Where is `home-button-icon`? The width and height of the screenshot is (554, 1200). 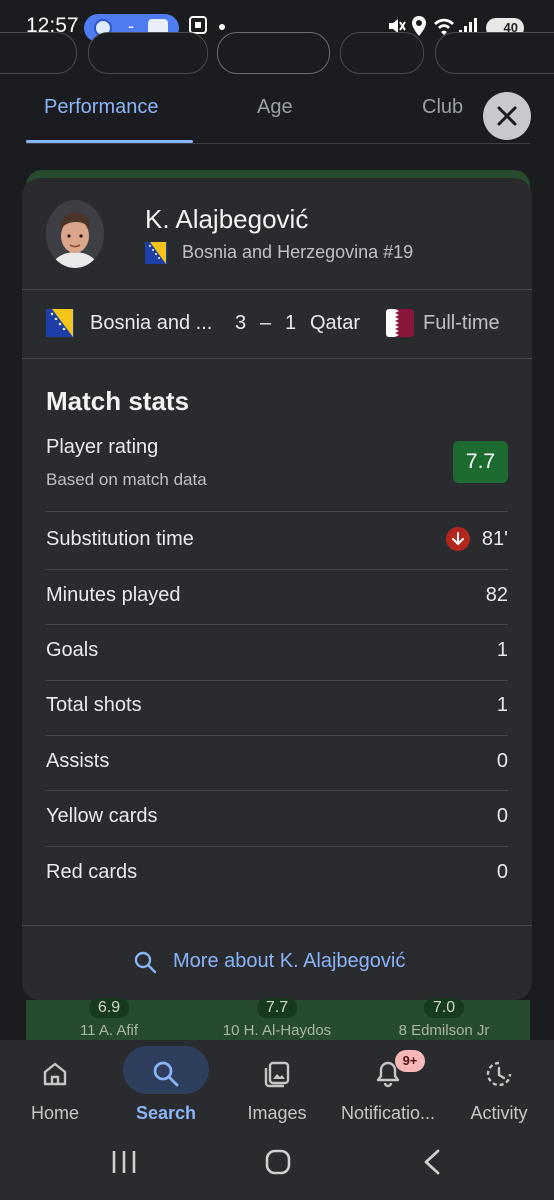 home-button-icon is located at coordinates (278, 1164).